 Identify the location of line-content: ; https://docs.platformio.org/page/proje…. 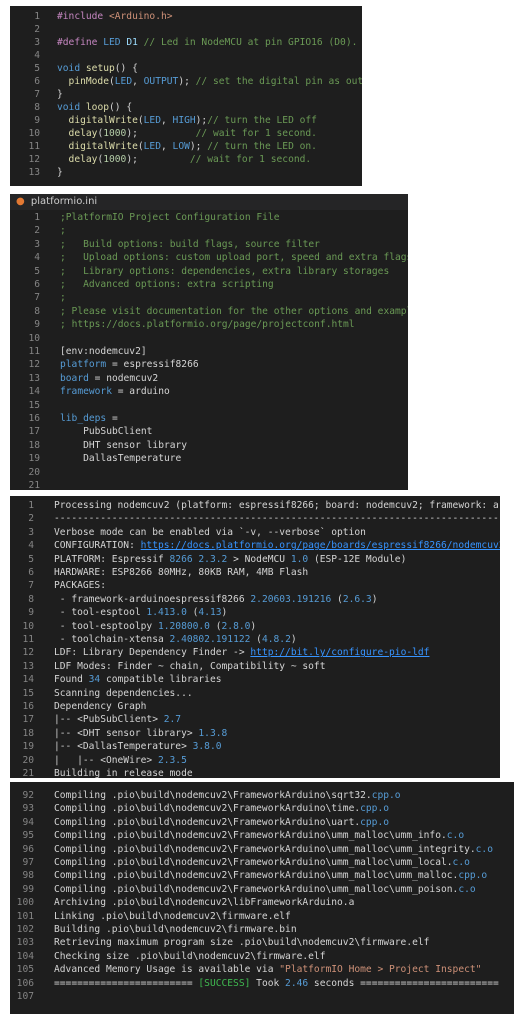
(207, 324).